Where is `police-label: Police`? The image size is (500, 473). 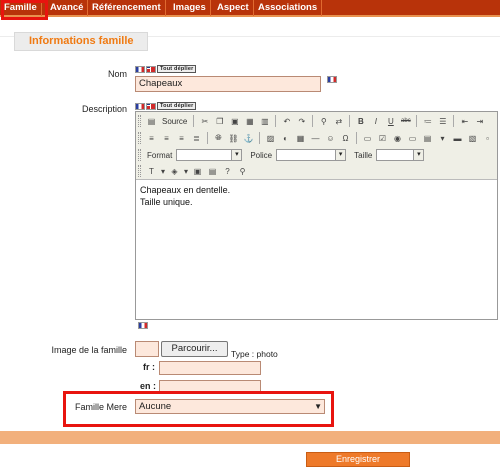 police-label: Police is located at coordinates (261, 155).